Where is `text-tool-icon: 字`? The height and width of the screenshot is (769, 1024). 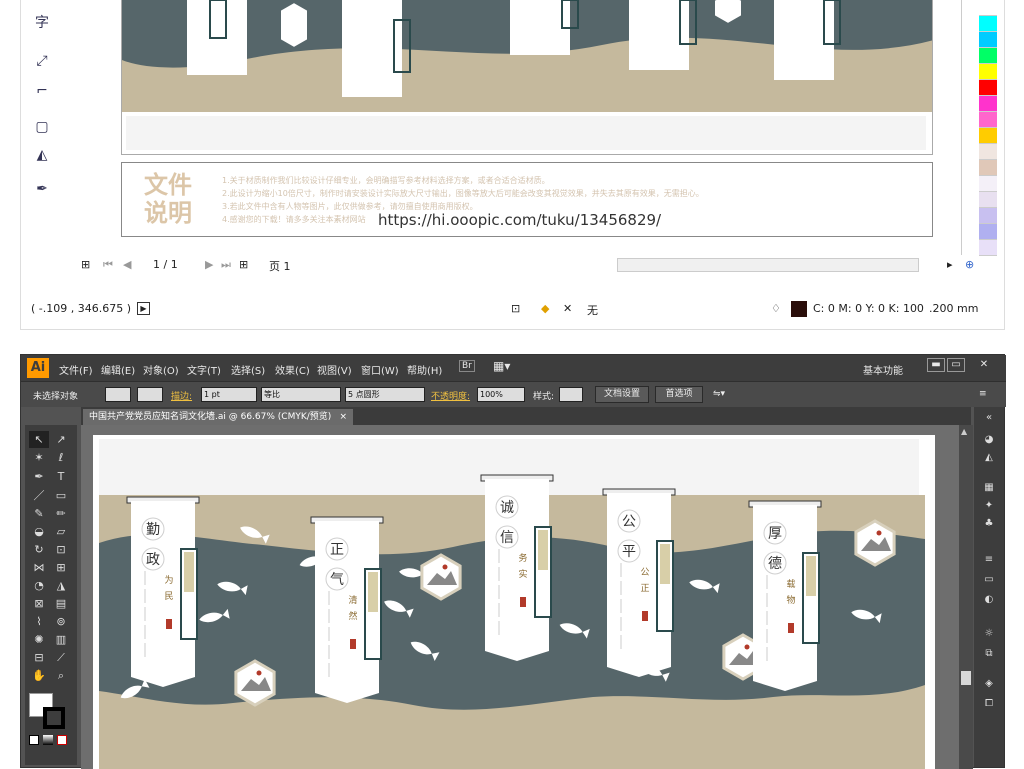 text-tool-icon: 字 is located at coordinates (42, 23).